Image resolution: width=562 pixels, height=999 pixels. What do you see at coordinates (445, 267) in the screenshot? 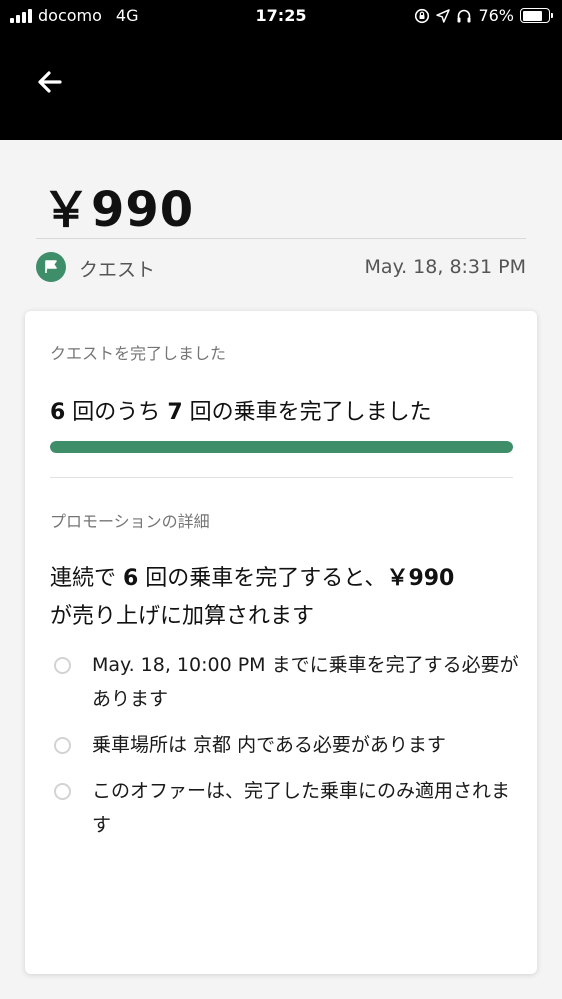
I see `trip-date: May. 18, 8:31 PM` at bounding box center [445, 267].